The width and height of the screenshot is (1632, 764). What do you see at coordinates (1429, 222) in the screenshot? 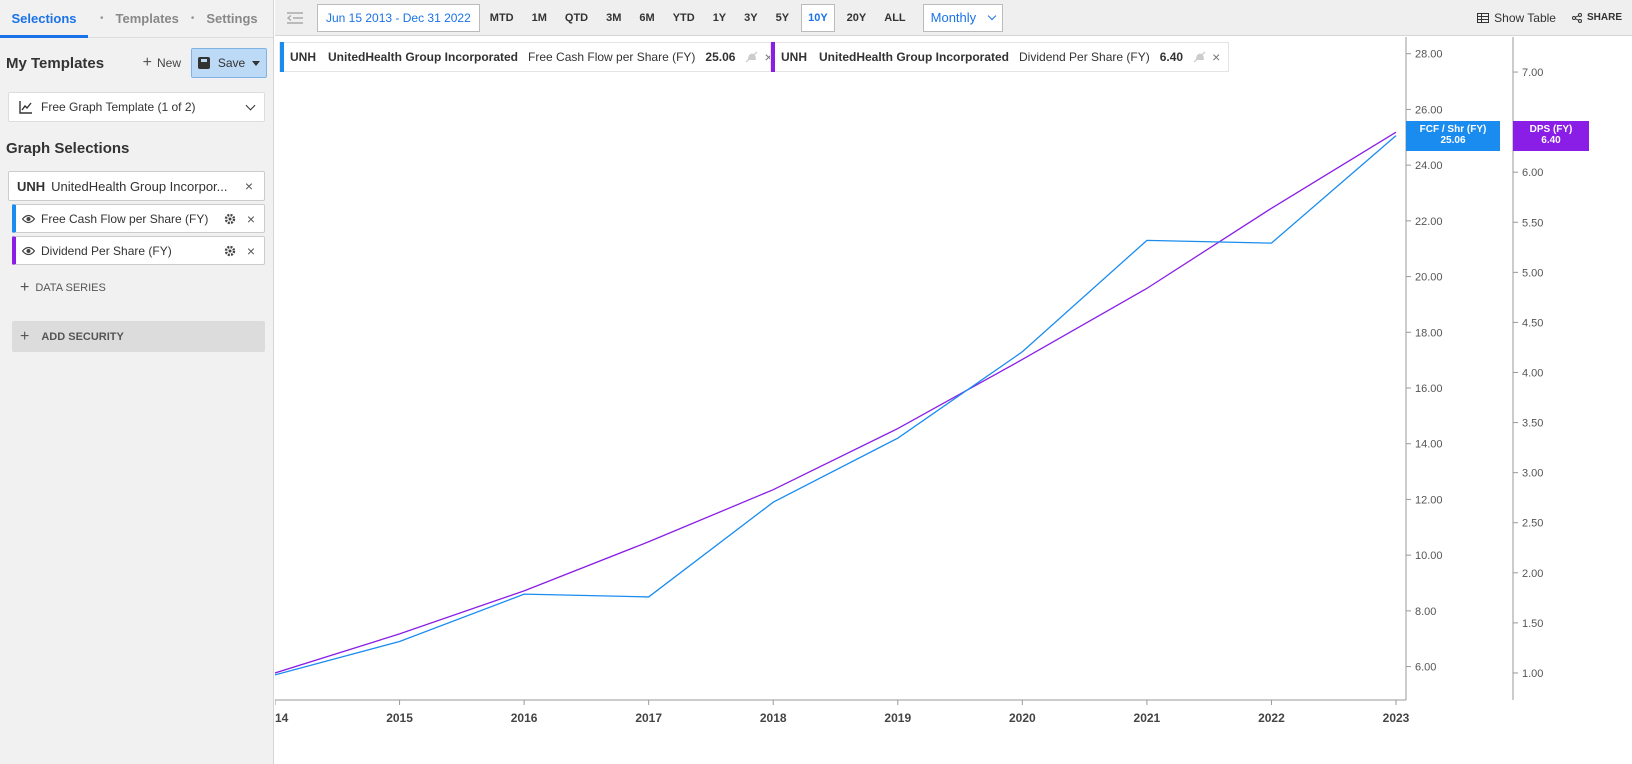
I see `left-axis-tick-label: 22.00` at bounding box center [1429, 222].